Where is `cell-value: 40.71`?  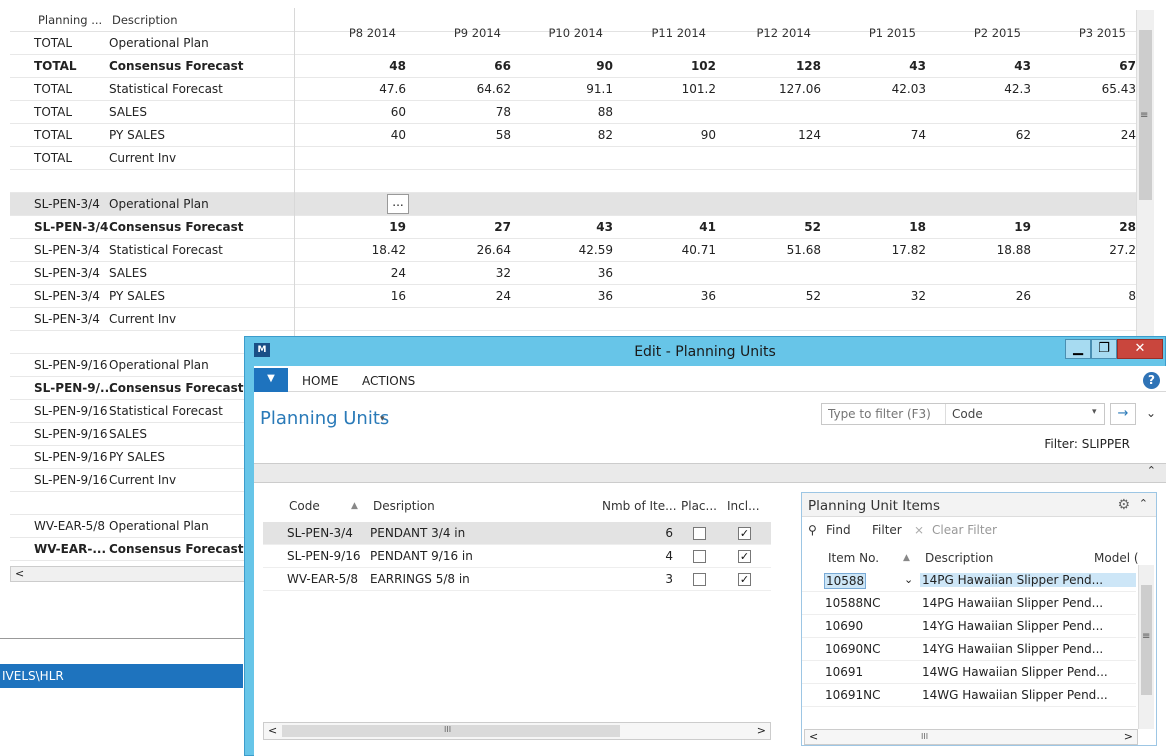
cell-value: 40.71 is located at coordinates (676, 250).